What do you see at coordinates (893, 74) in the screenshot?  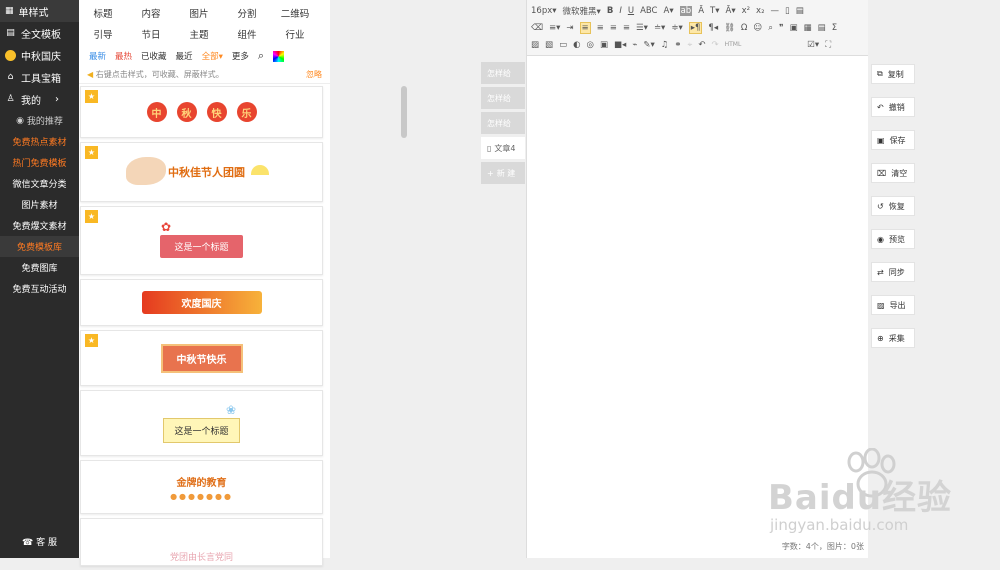 I see `copy-button: ⧉ 复制` at bounding box center [893, 74].